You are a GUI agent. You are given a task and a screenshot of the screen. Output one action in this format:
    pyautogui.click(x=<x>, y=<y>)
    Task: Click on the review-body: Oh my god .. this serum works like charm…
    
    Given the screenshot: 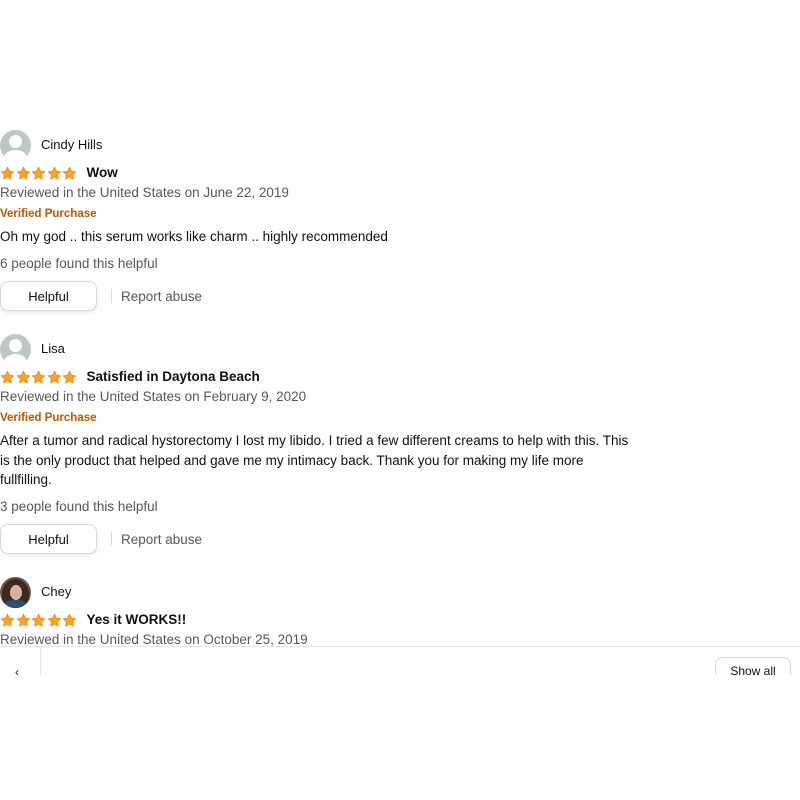 What is the action you would take?
    pyautogui.click(x=332, y=237)
    